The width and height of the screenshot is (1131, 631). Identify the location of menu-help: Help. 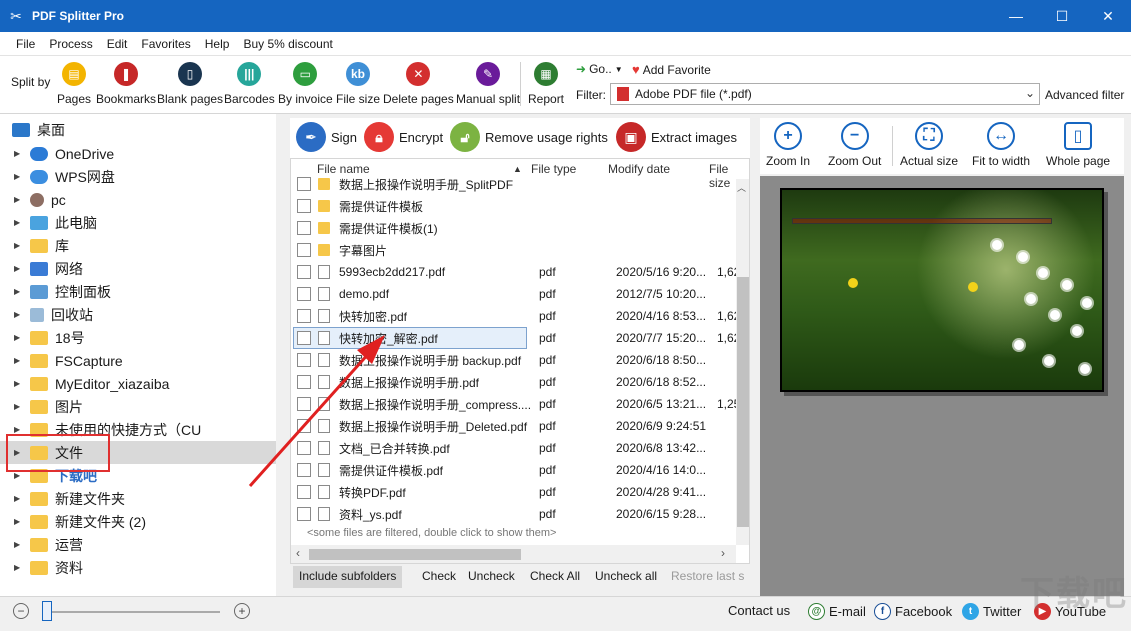
(217, 44).